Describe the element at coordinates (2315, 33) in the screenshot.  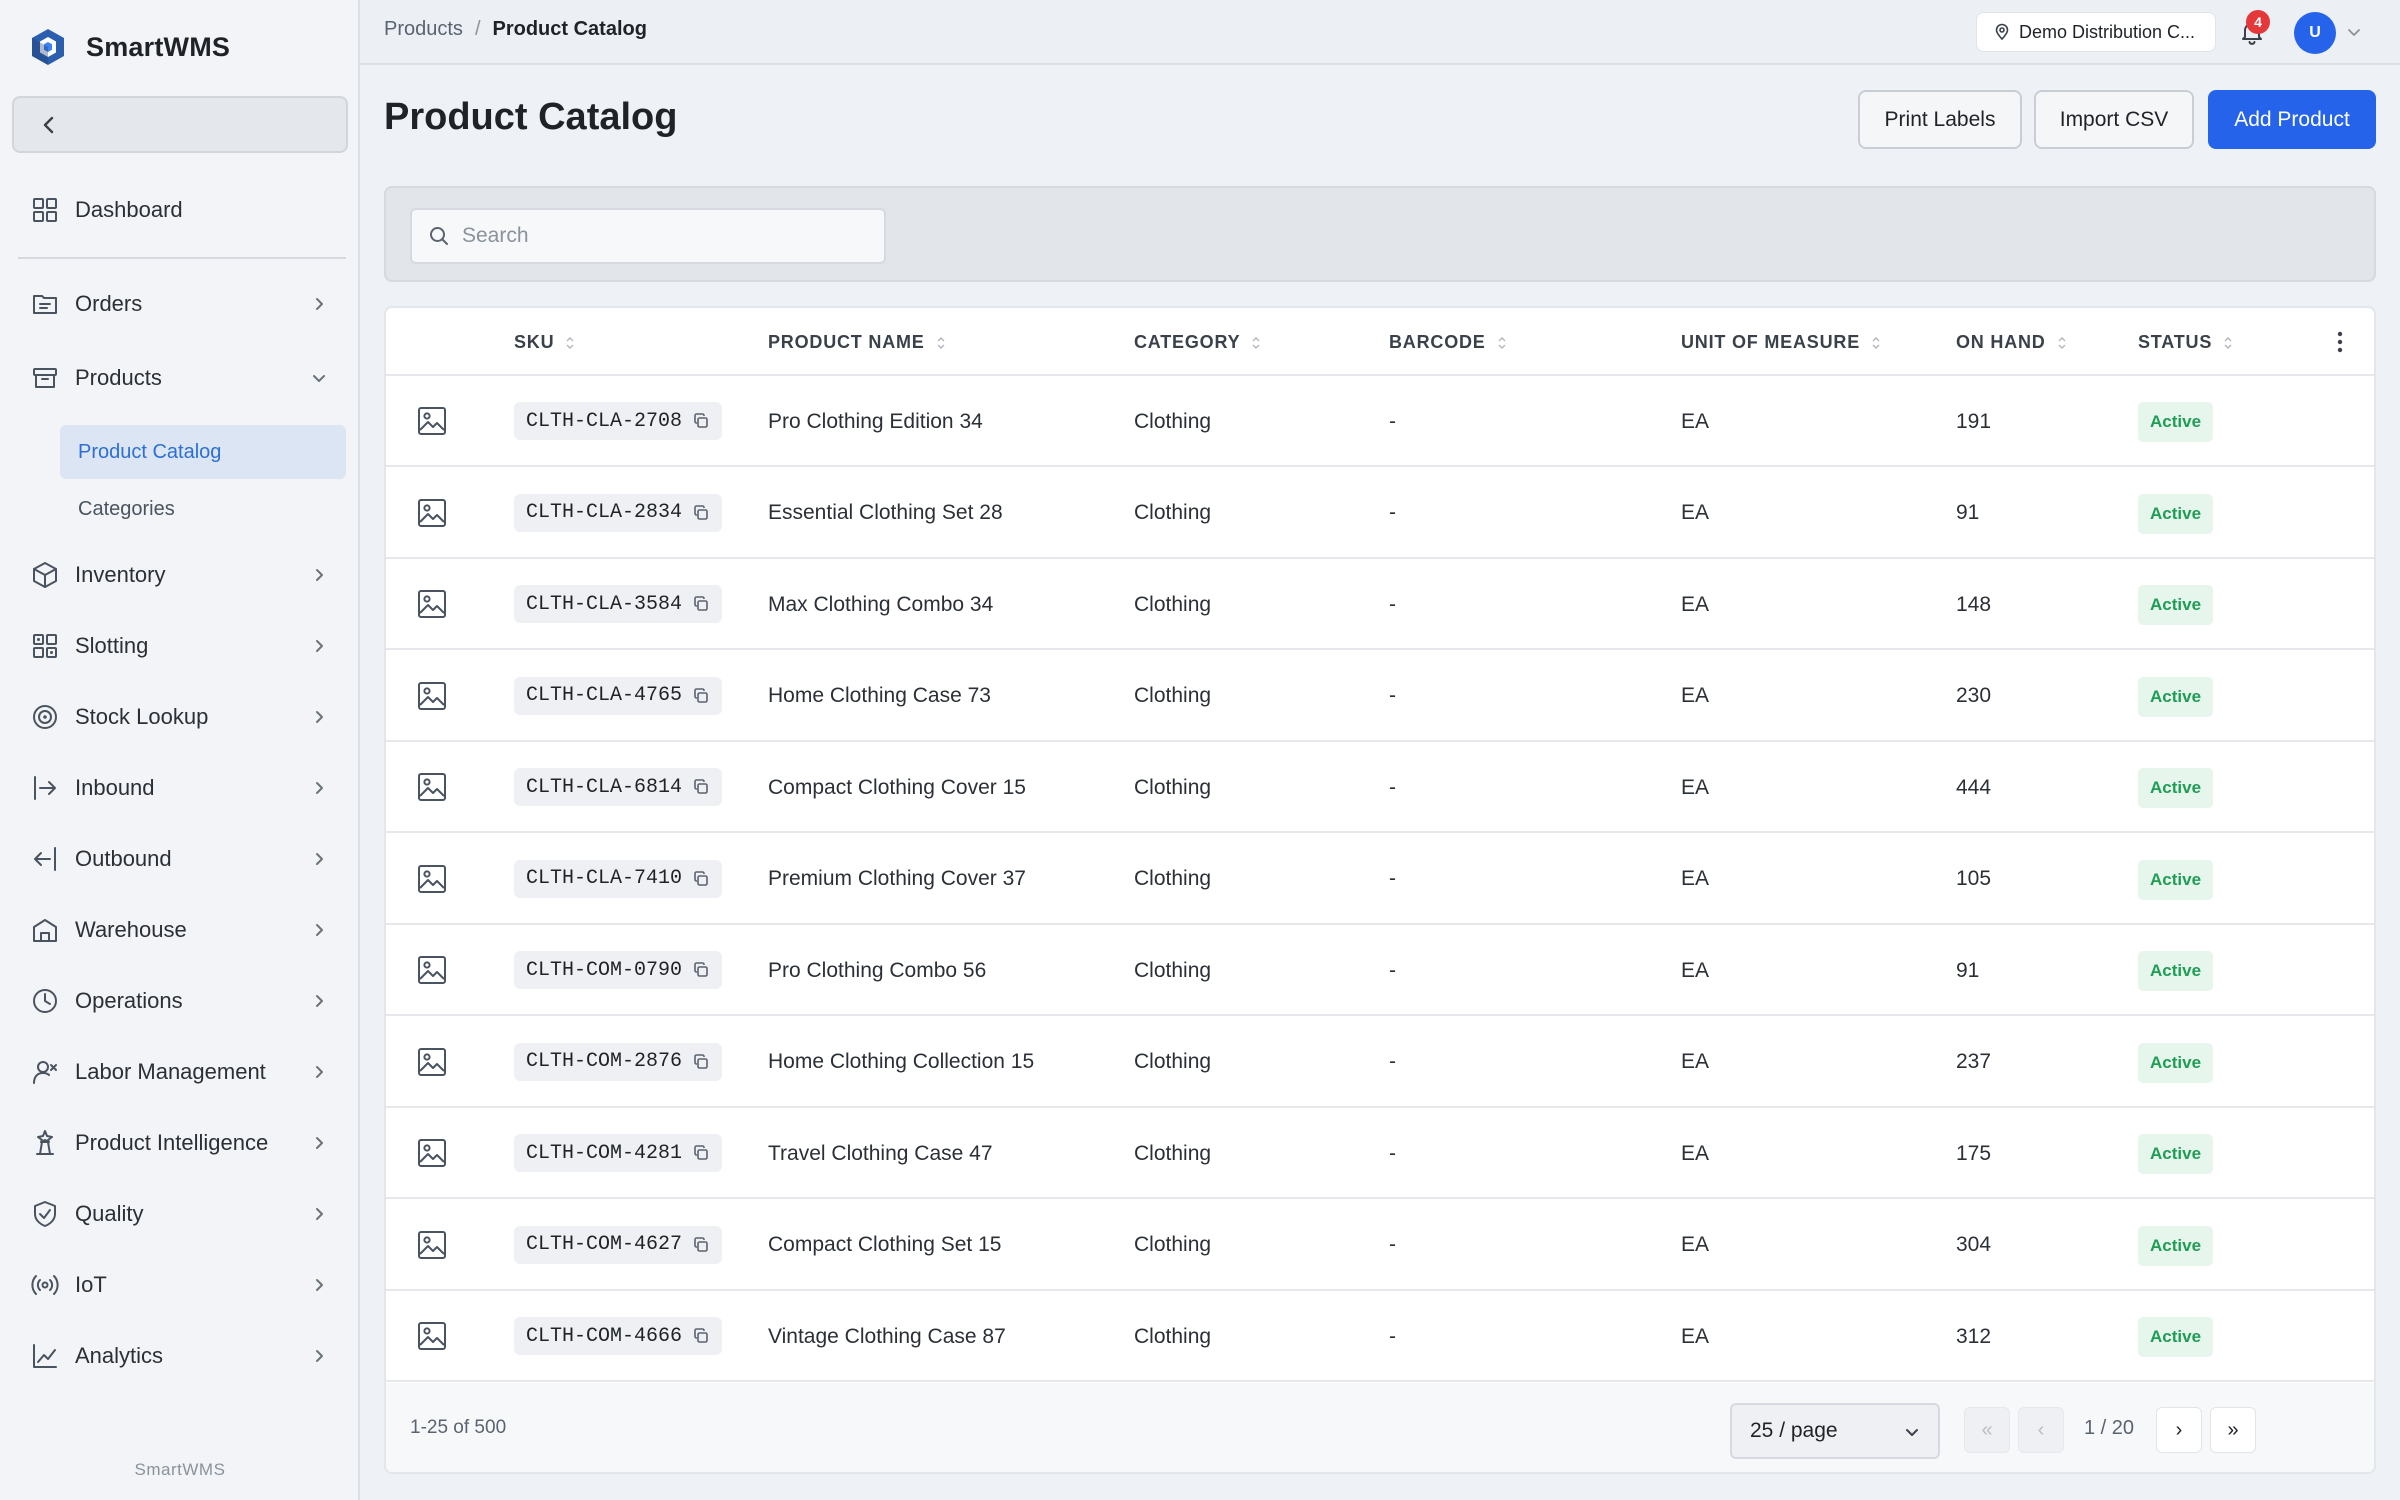
I see `user-avatar: U` at that location.